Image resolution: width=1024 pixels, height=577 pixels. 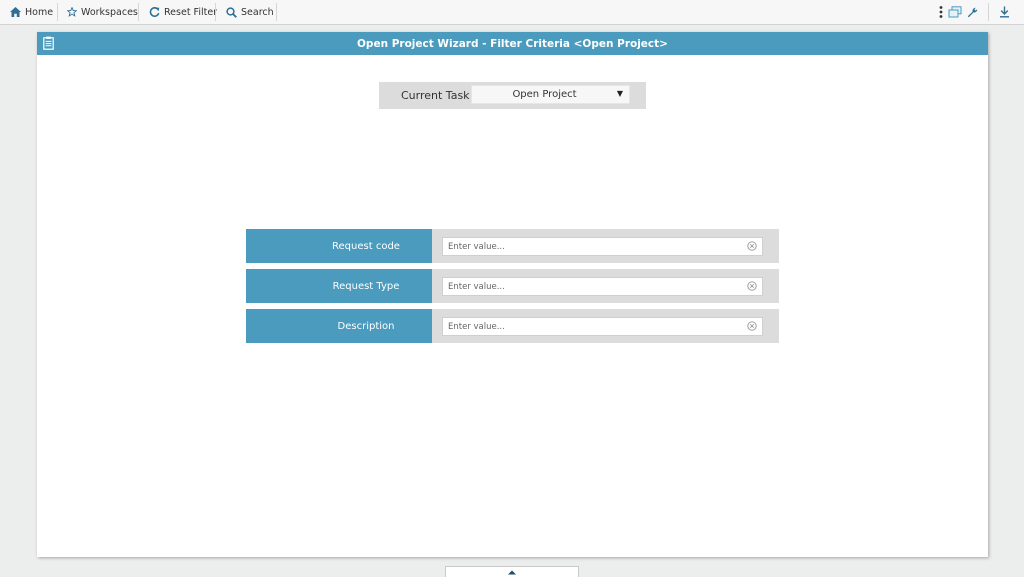 I want to click on search-button: Search, so click(x=250, y=12).